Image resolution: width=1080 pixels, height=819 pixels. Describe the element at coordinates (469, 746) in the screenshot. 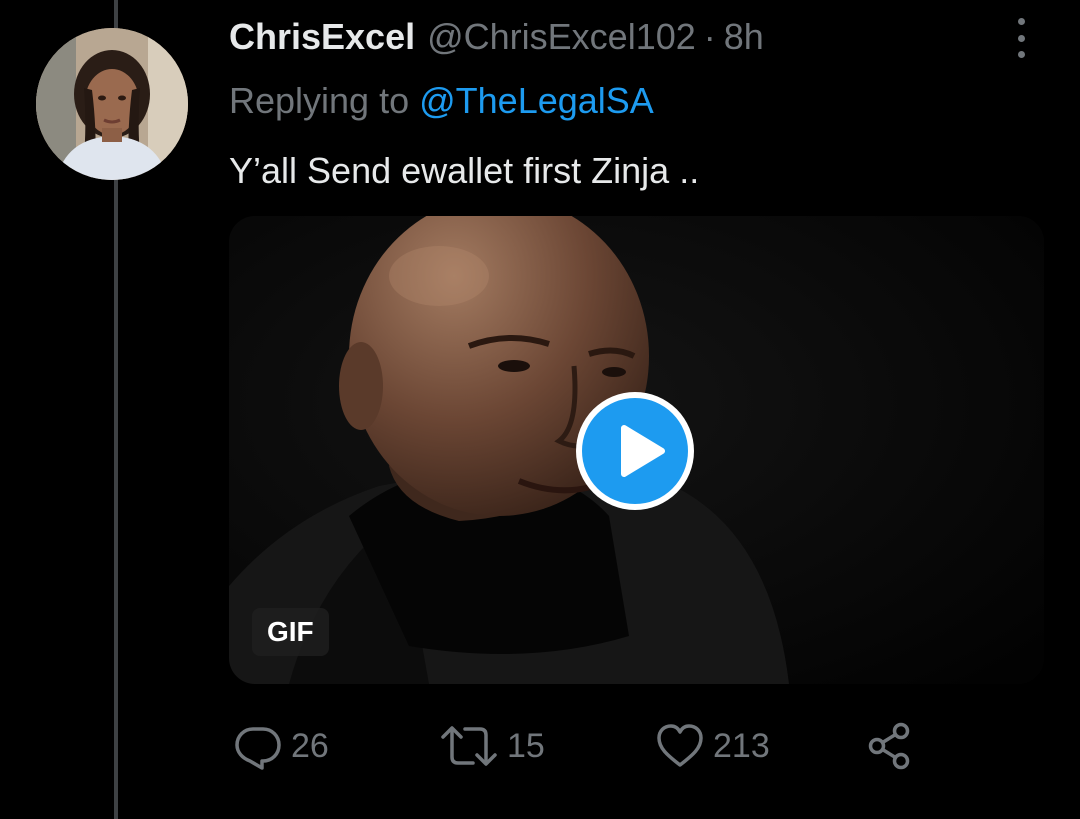

I see `retweet-icon` at that location.